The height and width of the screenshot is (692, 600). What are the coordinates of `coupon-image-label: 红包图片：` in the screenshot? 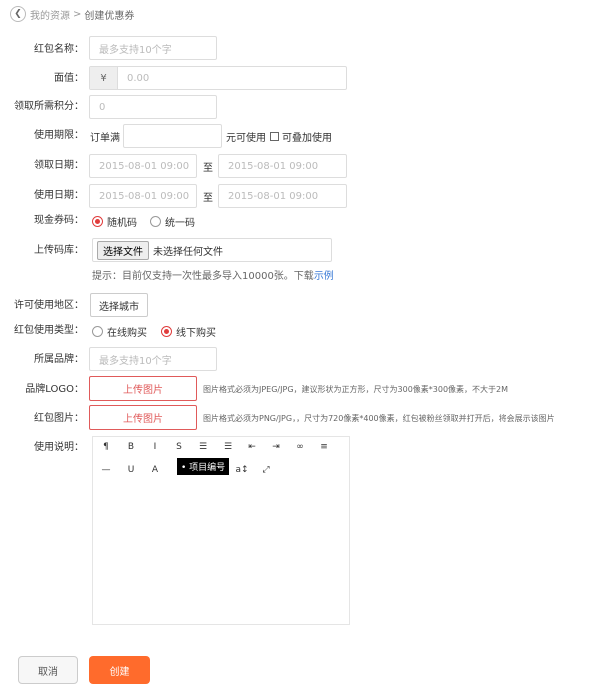 It's located at (59, 418).